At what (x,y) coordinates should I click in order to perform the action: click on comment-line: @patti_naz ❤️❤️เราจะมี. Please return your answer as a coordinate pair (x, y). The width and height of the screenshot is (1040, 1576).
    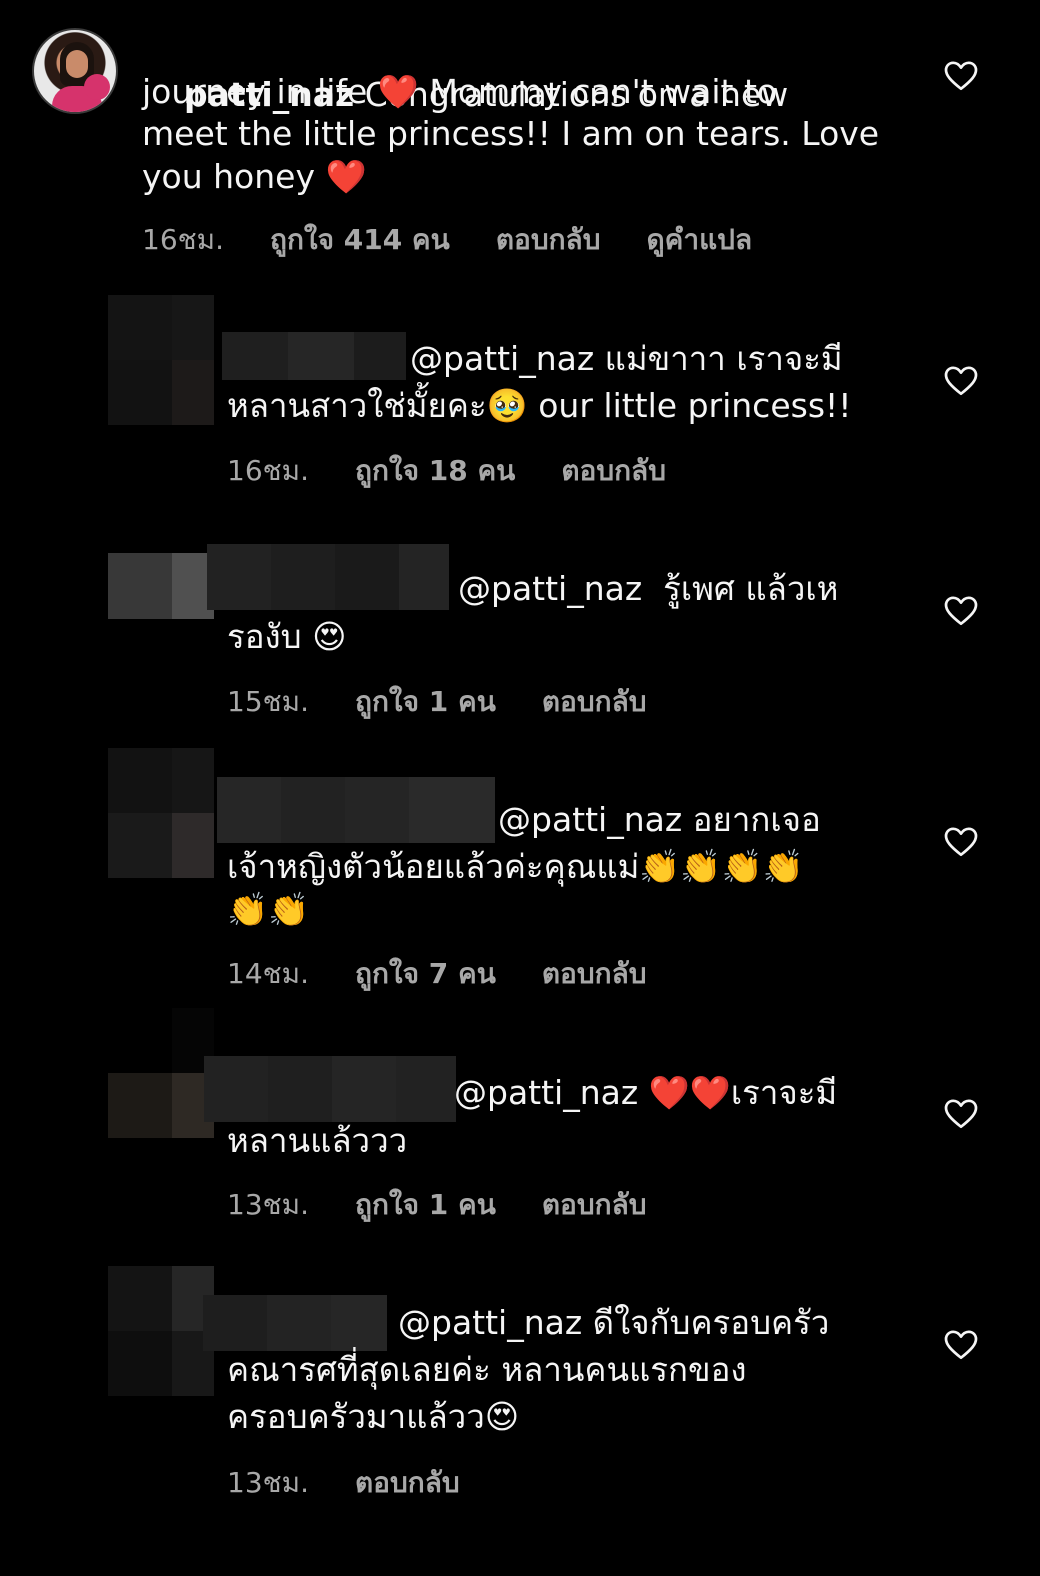
    Looking at the image, I should click on (646, 1092).